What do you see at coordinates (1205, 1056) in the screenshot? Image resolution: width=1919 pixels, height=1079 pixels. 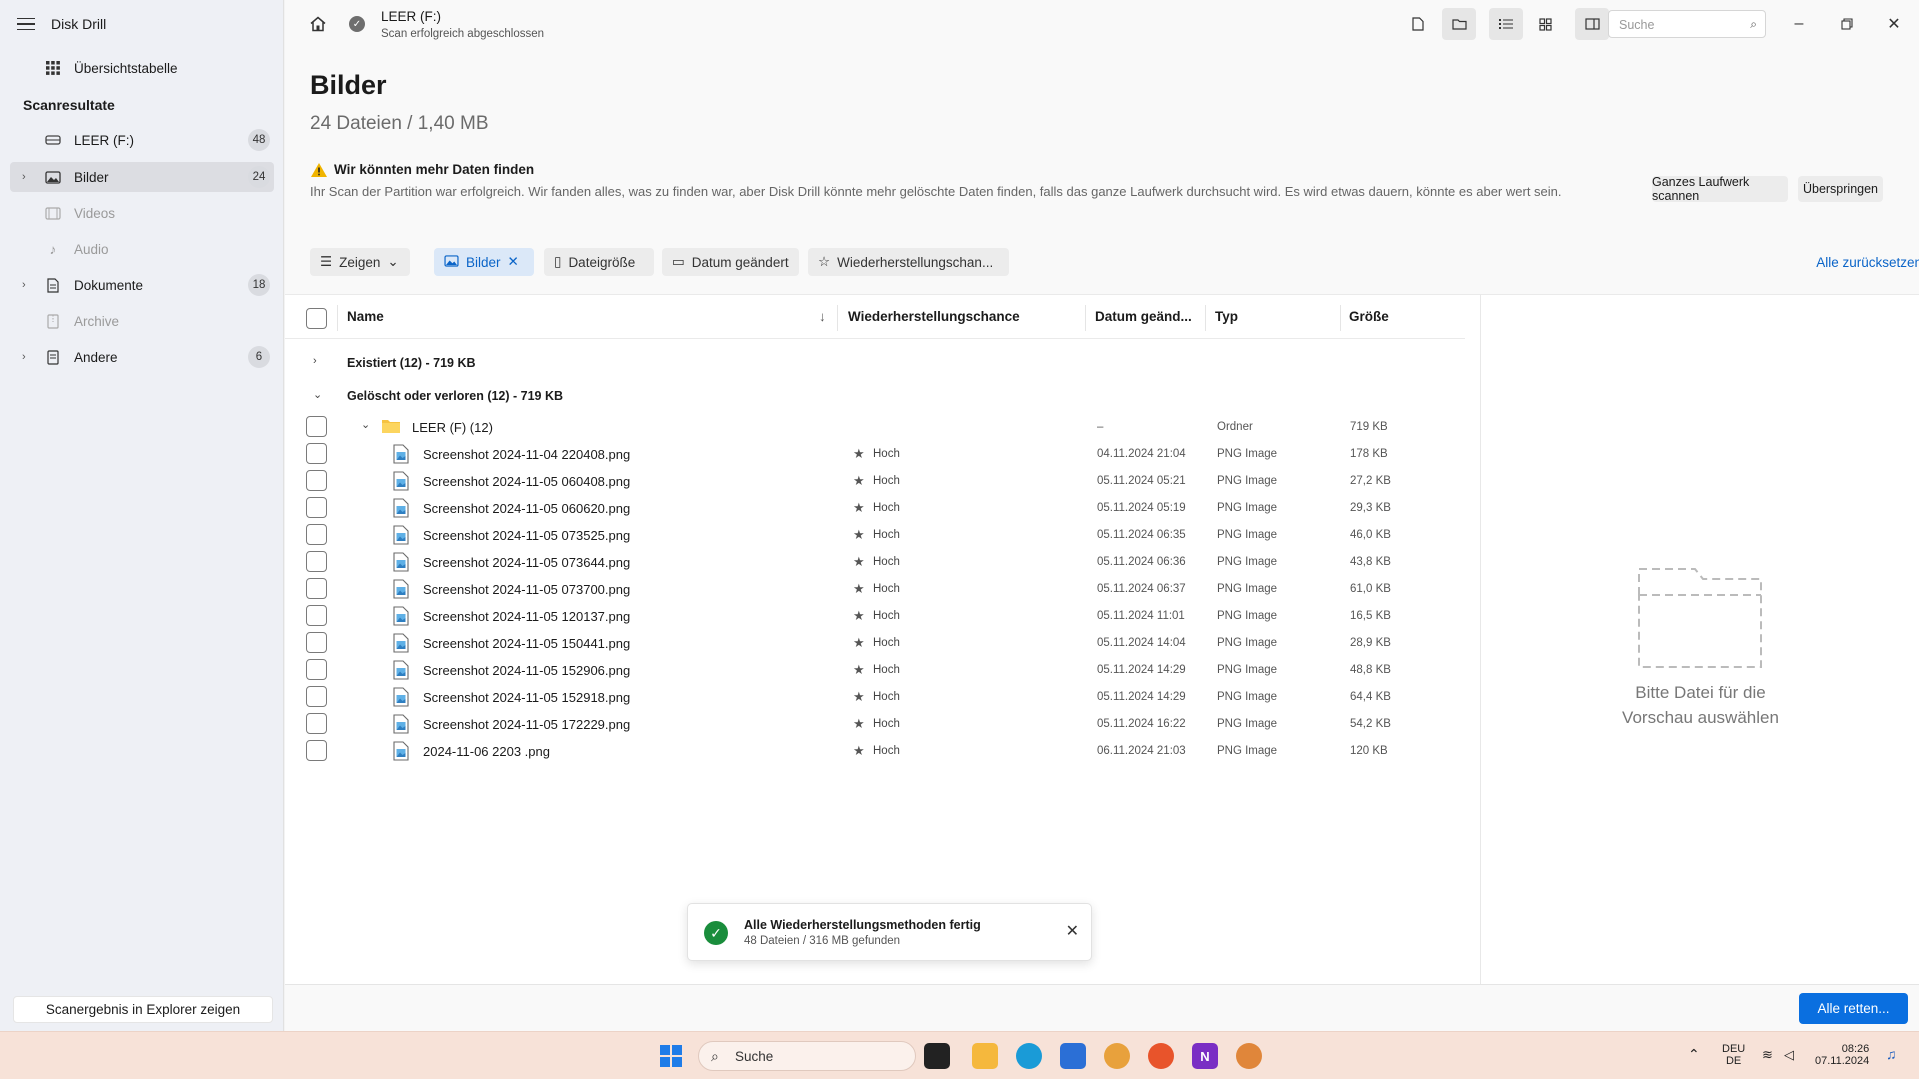 I see `onenote-icon: N` at bounding box center [1205, 1056].